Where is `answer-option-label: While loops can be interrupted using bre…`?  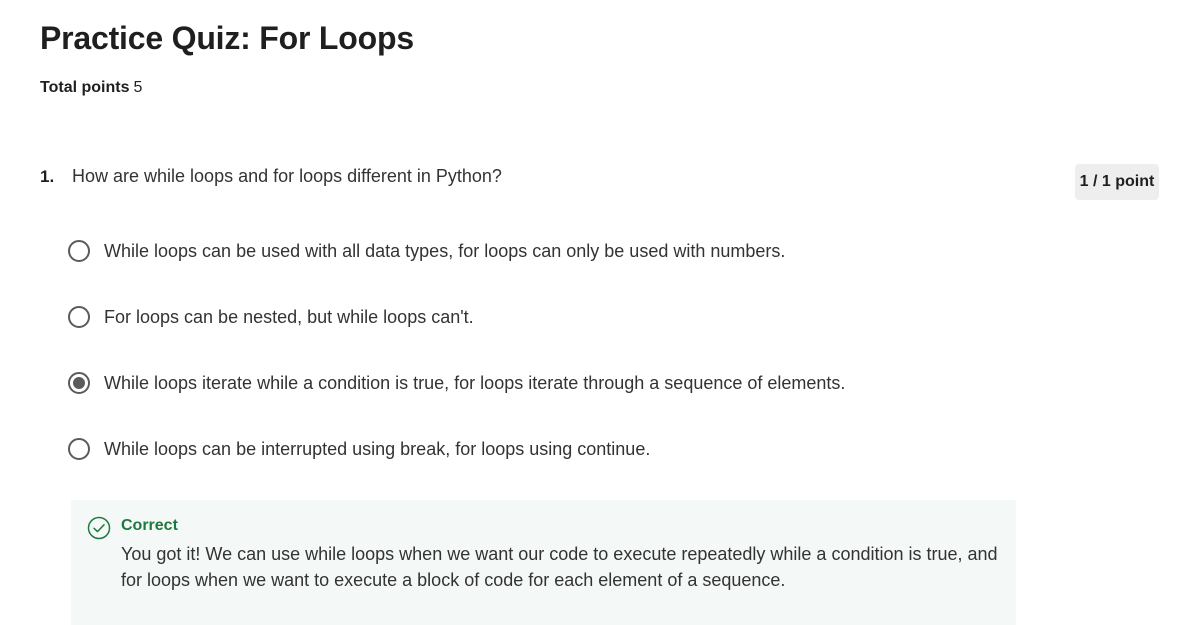
answer-option-label: While loops can be interrupted using bre… is located at coordinates (377, 448).